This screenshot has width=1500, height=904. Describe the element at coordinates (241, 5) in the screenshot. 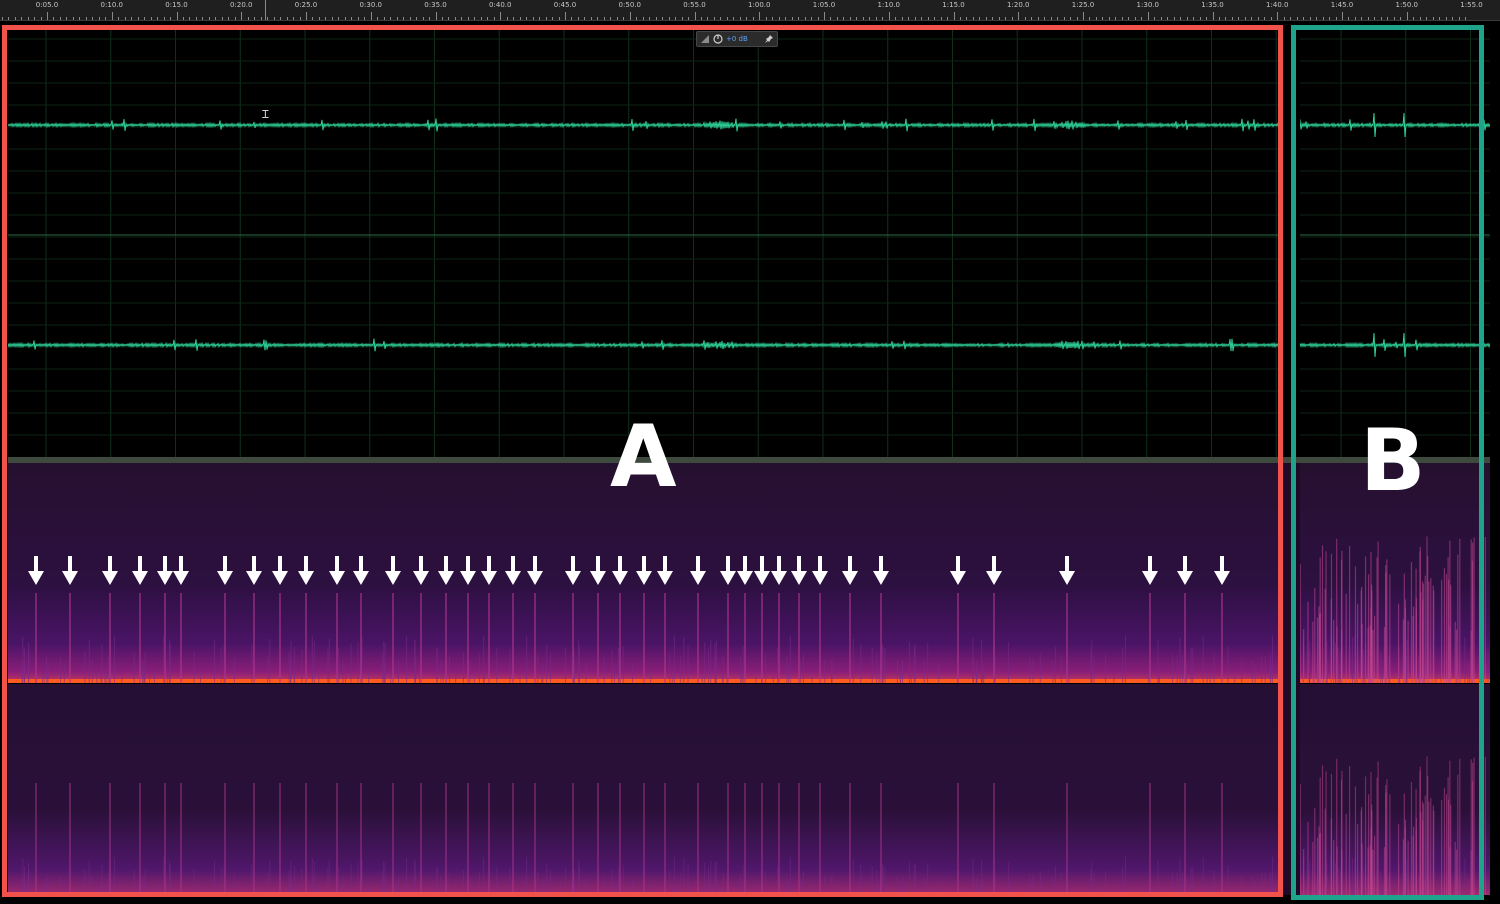

I see `ruler-tick-label: 0:20.0` at that location.